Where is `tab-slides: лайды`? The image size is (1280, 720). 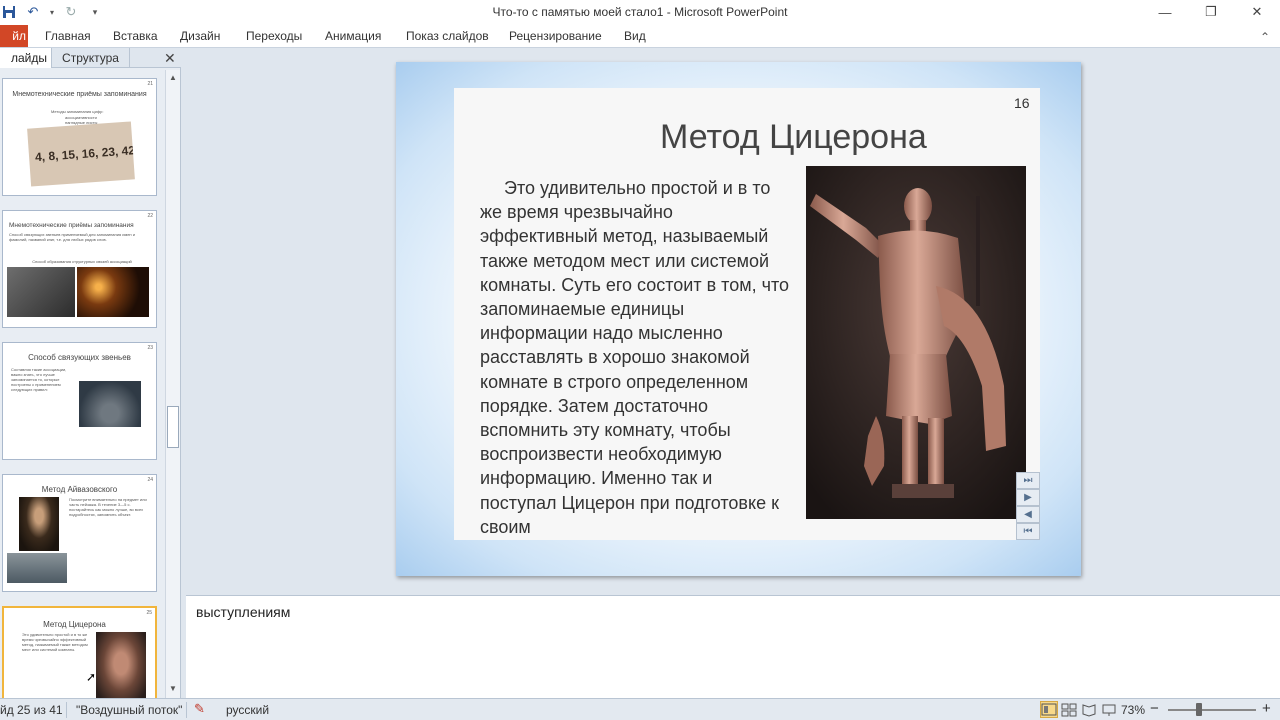 tab-slides: лайды is located at coordinates (26, 58).